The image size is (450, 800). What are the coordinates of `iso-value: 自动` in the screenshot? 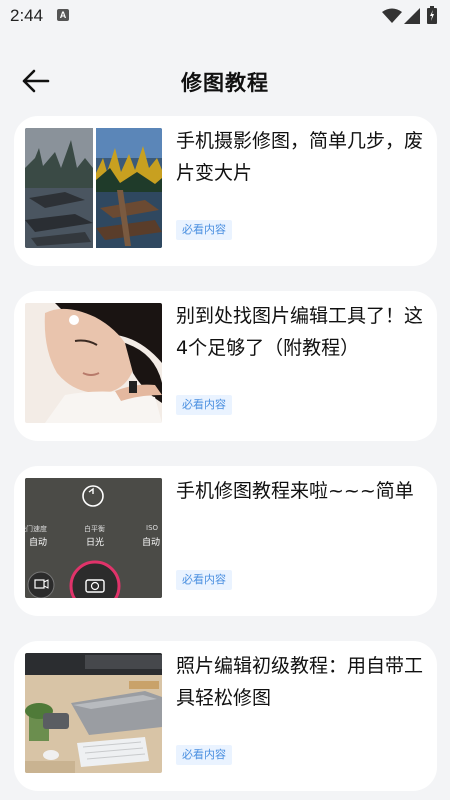 It's located at (151, 543).